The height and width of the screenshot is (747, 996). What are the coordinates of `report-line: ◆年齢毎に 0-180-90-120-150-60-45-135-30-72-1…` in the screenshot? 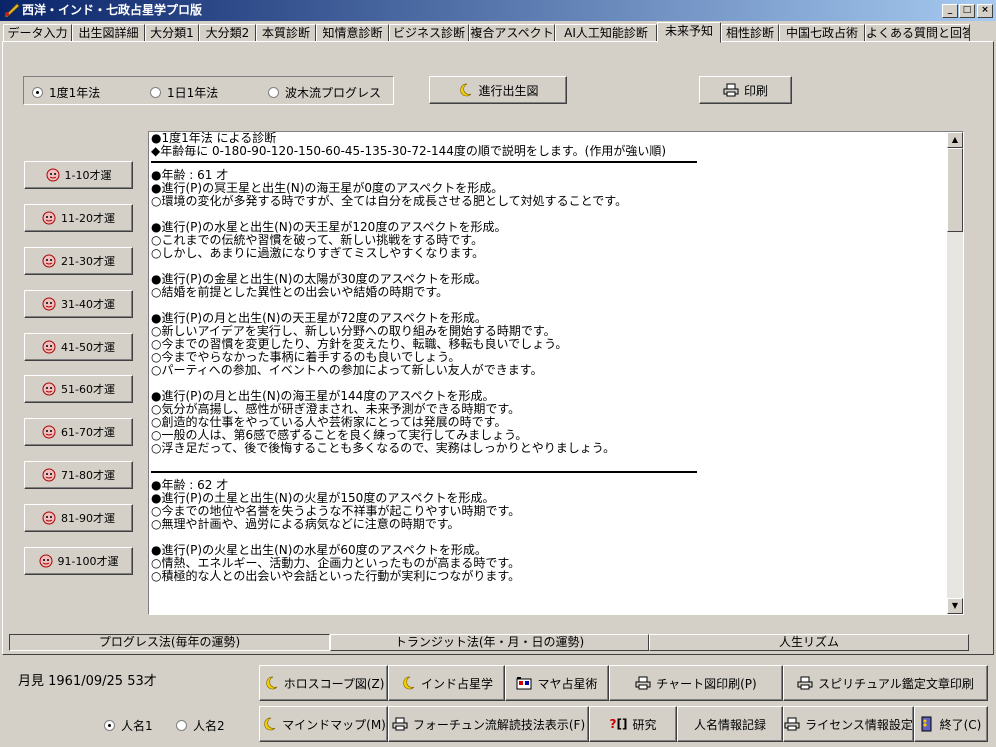 It's located at (409, 151).